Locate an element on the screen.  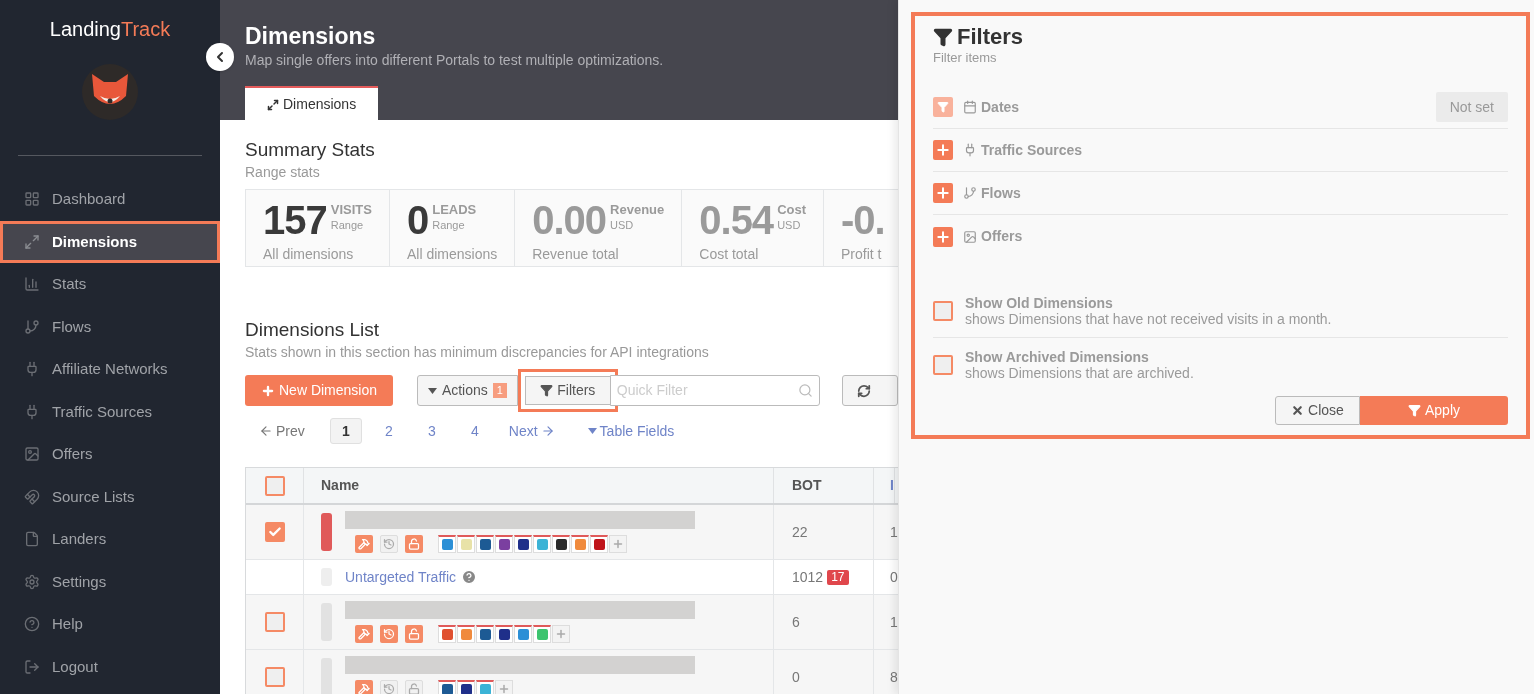
column-header: Name is located at coordinates (340, 485).